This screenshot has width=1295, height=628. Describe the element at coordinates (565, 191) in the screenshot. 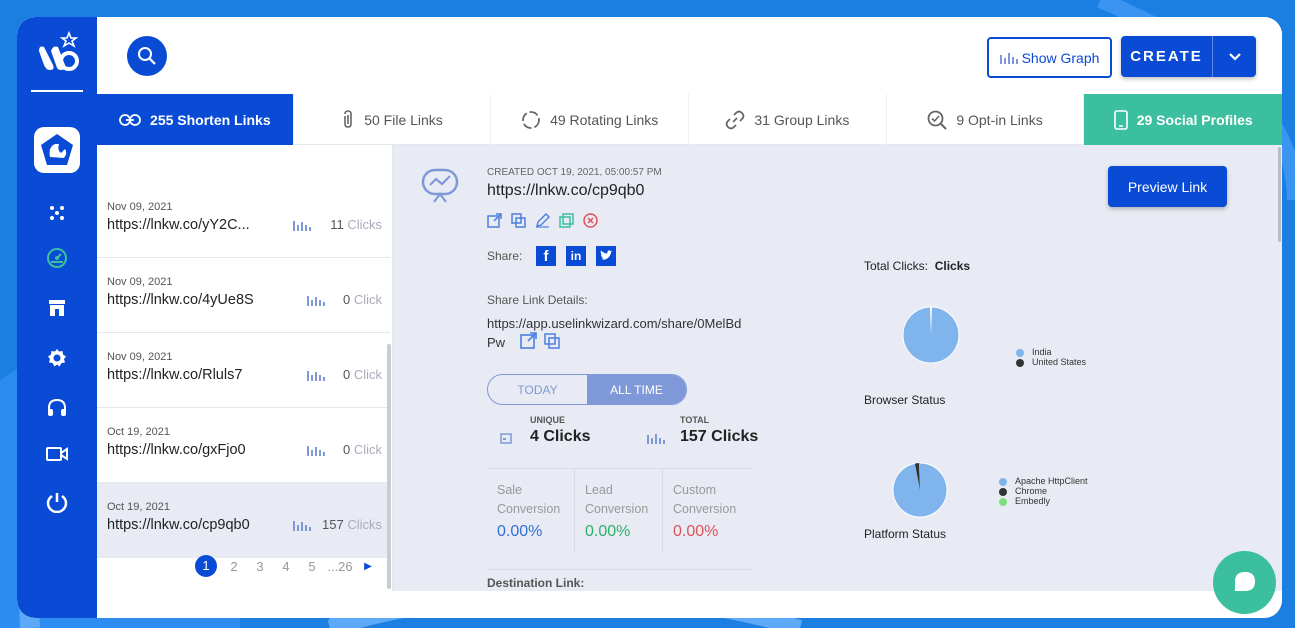

I see `short-url: https://lnkw.co/cp9qb0` at that location.